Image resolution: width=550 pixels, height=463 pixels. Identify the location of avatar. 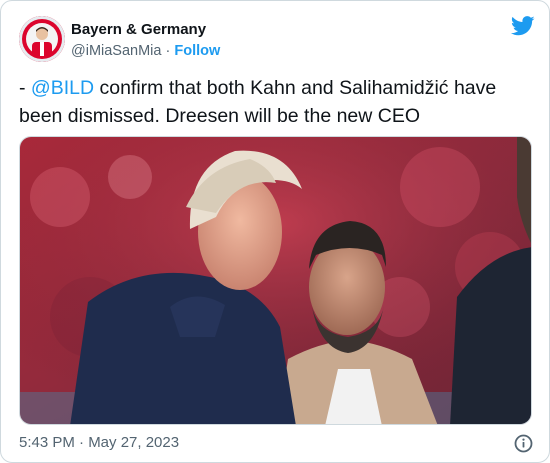
(42, 39).